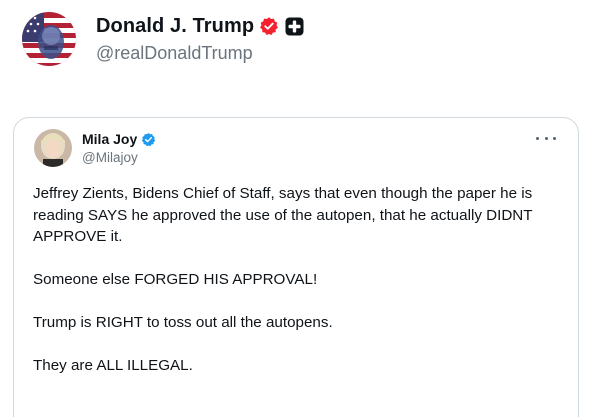 The width and height of the screenshot is (589, 417). What do you see at coordinates (119, 157) in the screenshot?
I see `quoted-author-handle: @Milajoy` at bounding box center [119, 157].